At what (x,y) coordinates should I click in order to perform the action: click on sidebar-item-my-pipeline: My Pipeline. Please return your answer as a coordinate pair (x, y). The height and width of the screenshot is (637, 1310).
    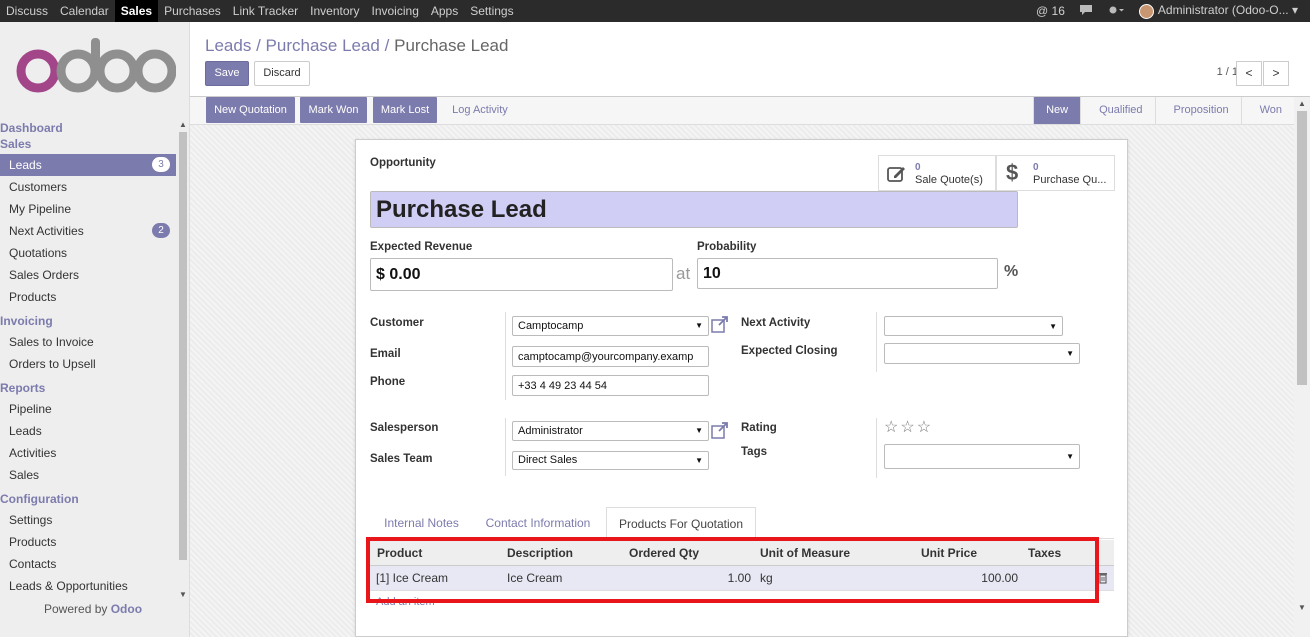
    Looking at the image, I should click on (88, 209).